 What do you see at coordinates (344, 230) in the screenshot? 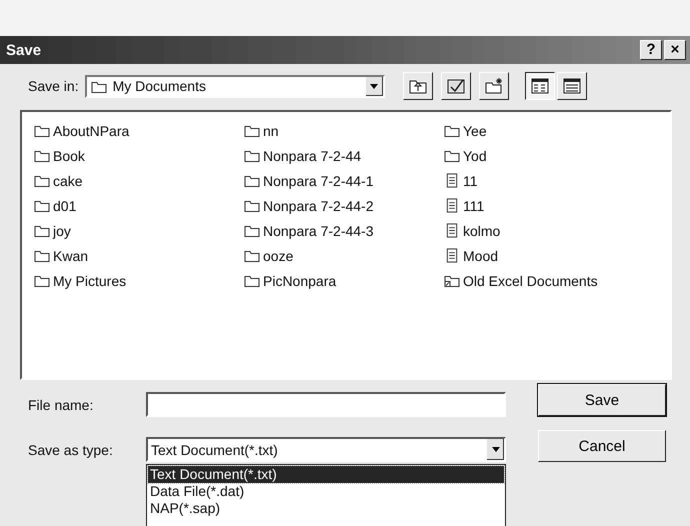
I see `file-item: Nonpara 7-2-44-3` at bounding box center [344, 230].